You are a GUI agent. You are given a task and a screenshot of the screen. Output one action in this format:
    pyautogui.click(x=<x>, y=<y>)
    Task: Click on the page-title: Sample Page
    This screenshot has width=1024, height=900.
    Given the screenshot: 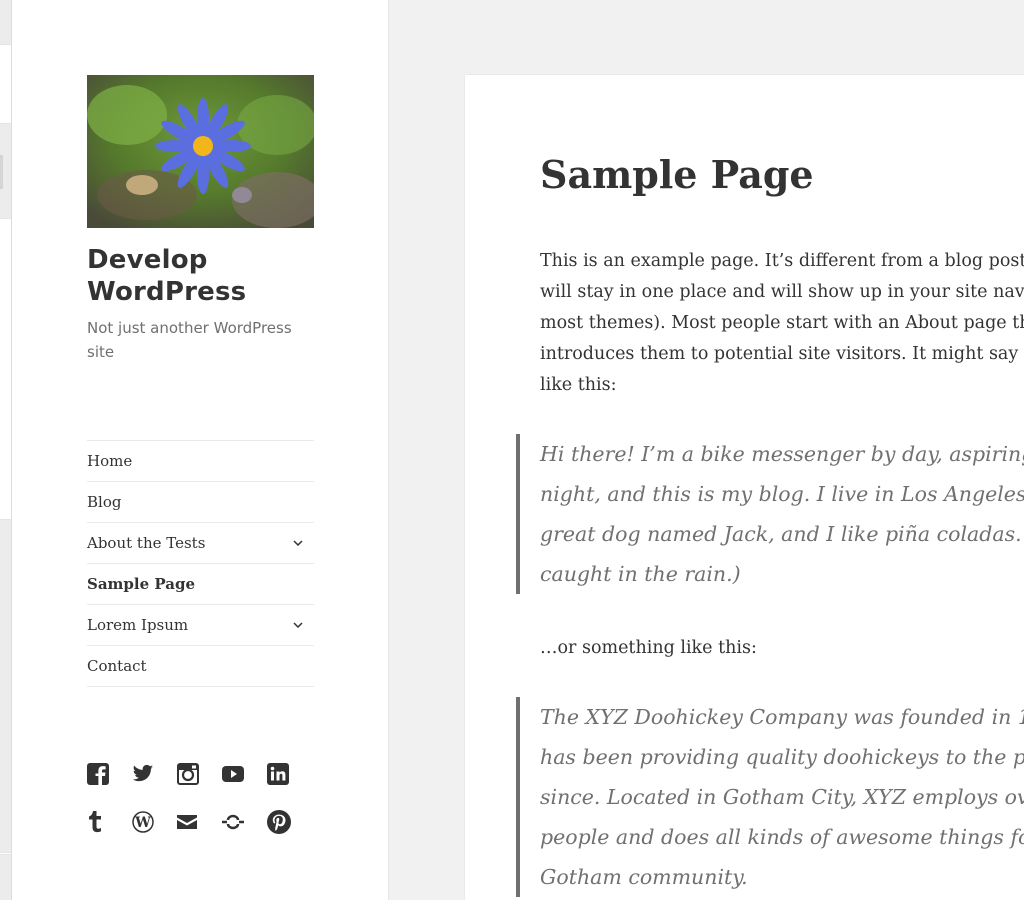 What is the action you would take?
    pyautogui.click(x=677, y=174)
    